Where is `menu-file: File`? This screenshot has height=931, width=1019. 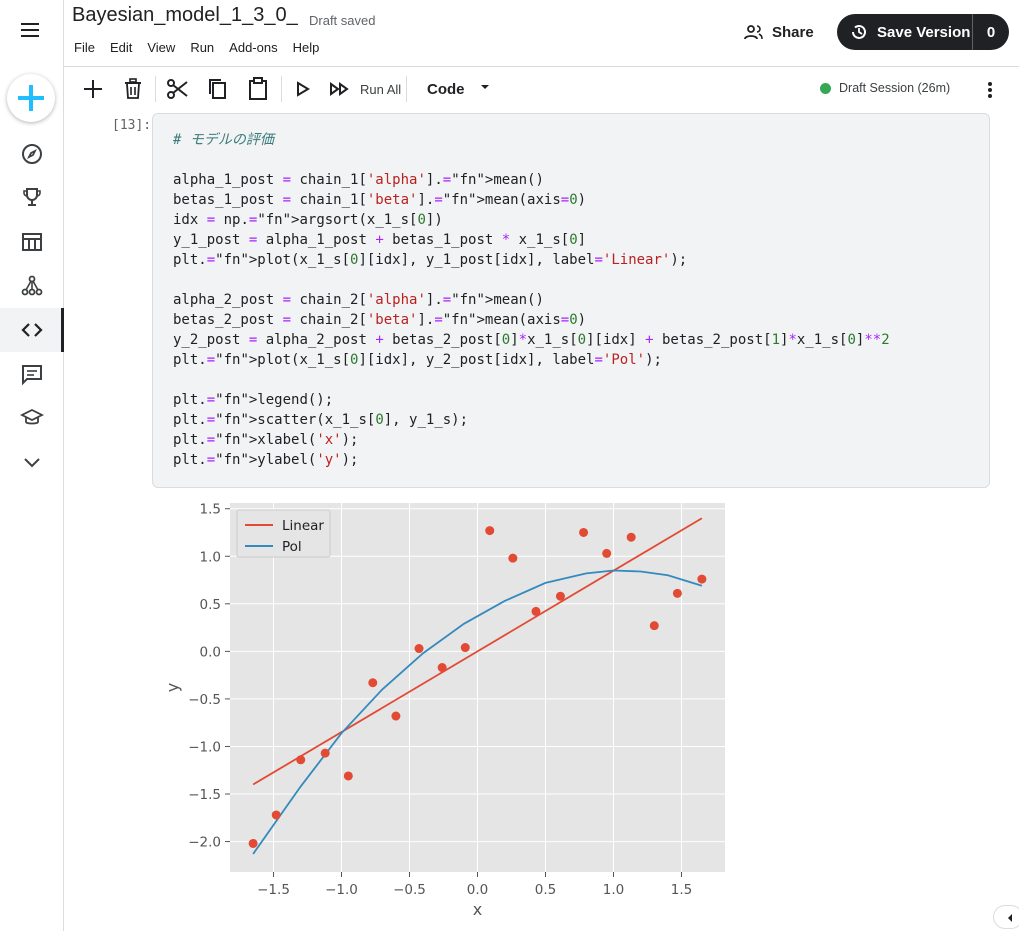
menu-file: File is located at coordinates (84, 47).